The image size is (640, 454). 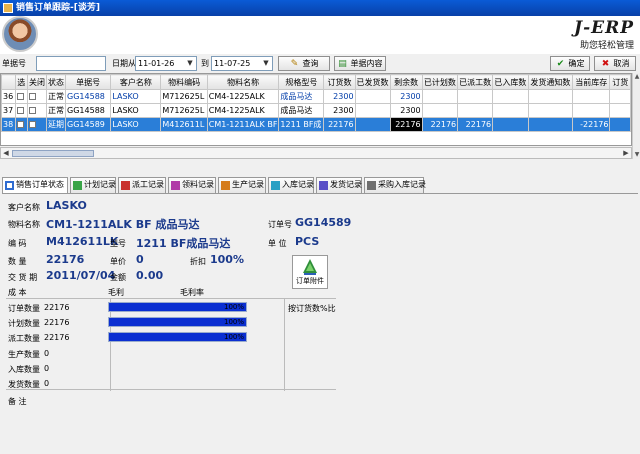 What do you see at coordinates (294, 64) in the screenshot?
I see `search-icon: ✎` at bounding box center [294, 64].